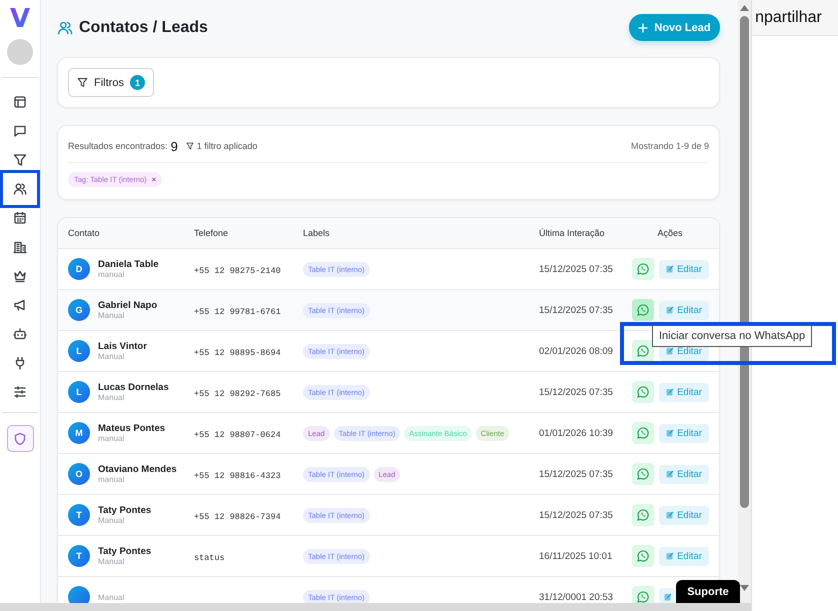  Describe the element at coordinates (744, 262) in the screenshot. I see `scrollbar-thumb` at that location.